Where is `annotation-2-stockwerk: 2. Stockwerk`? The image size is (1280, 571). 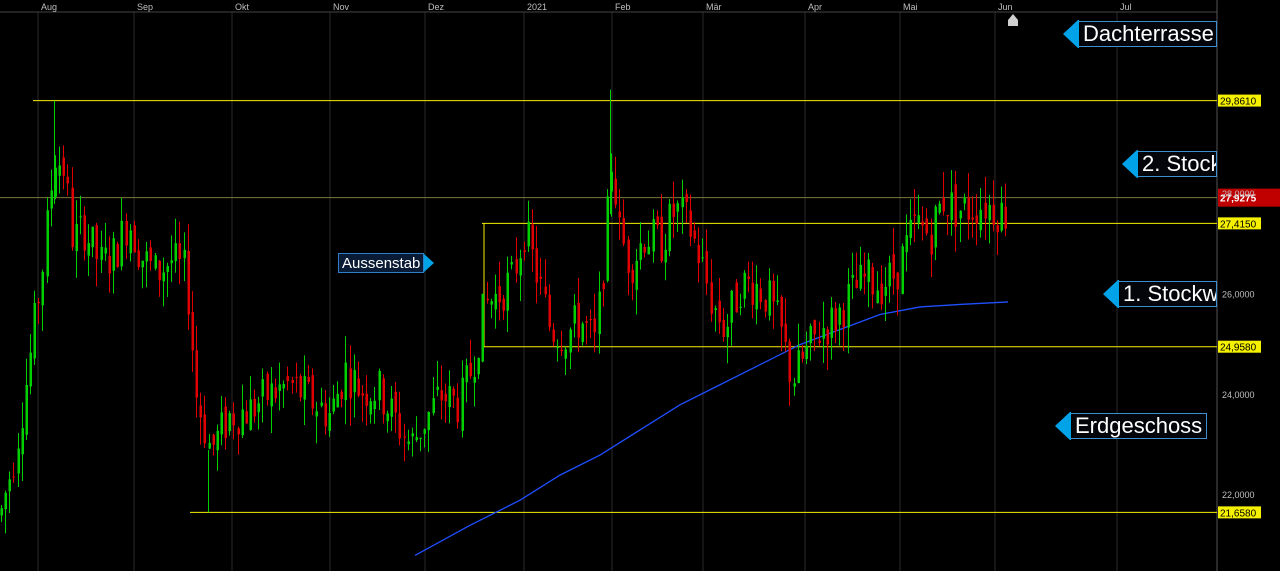 annotation-2-stockwerk: 2. Stockwerk is located at coordinates (1169, 164).